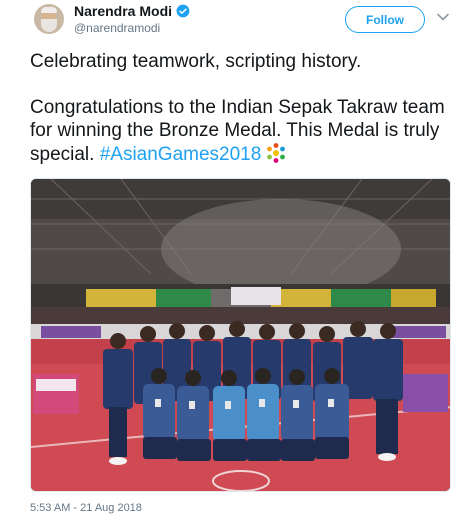  I want to click on asian-games-emoji-icon, so click(276, 153).